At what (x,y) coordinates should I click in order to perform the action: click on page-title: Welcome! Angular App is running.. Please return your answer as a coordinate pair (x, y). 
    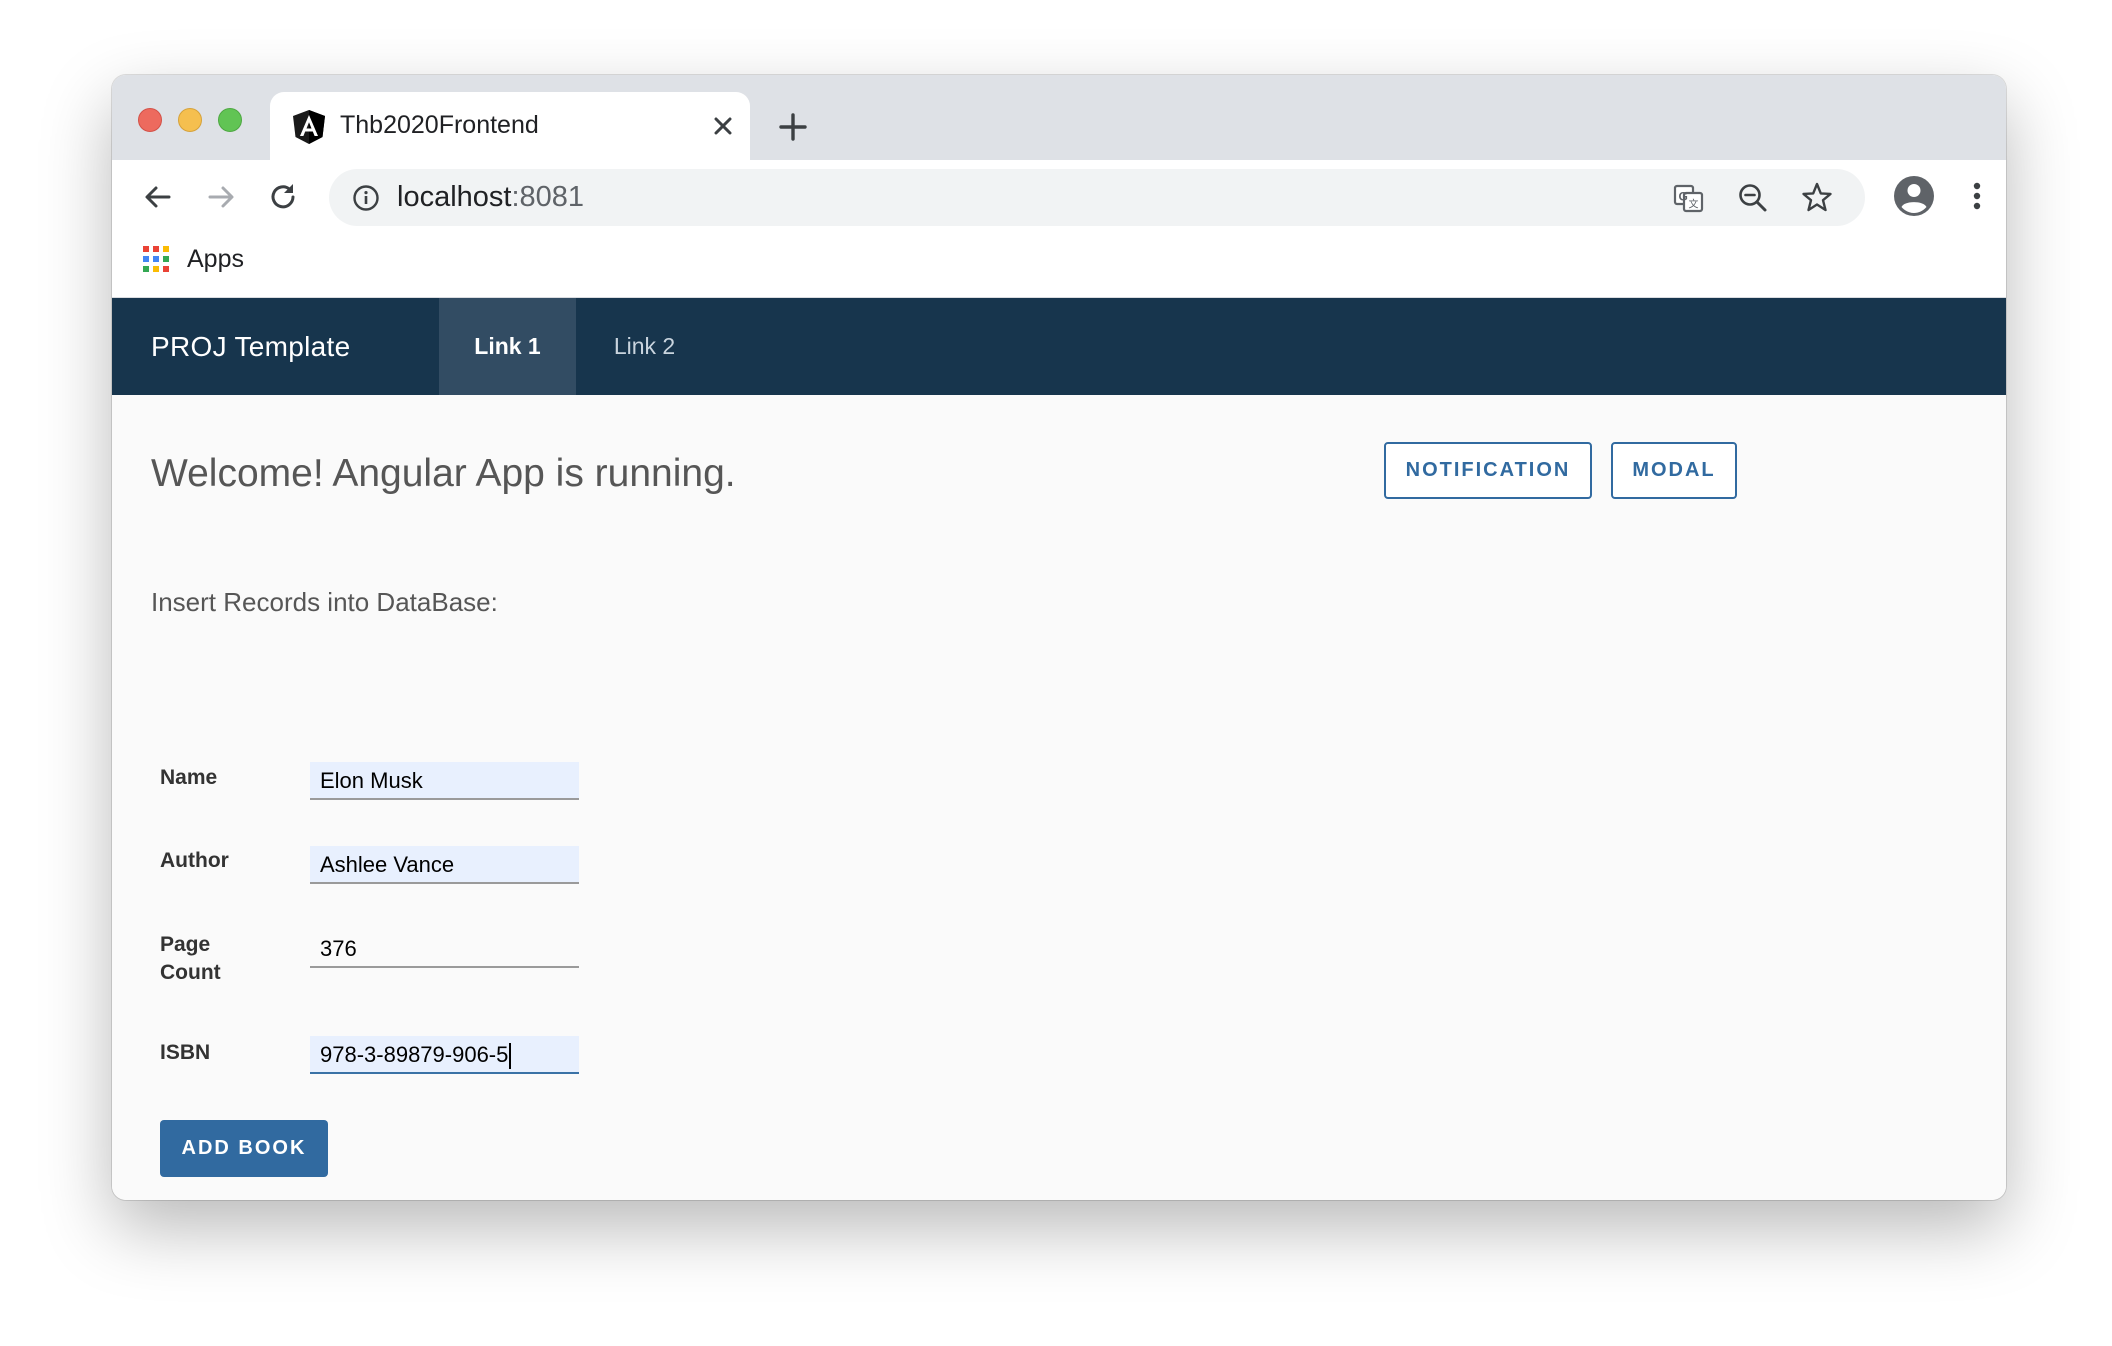
    Looking at the image, I should click on (443, 473).